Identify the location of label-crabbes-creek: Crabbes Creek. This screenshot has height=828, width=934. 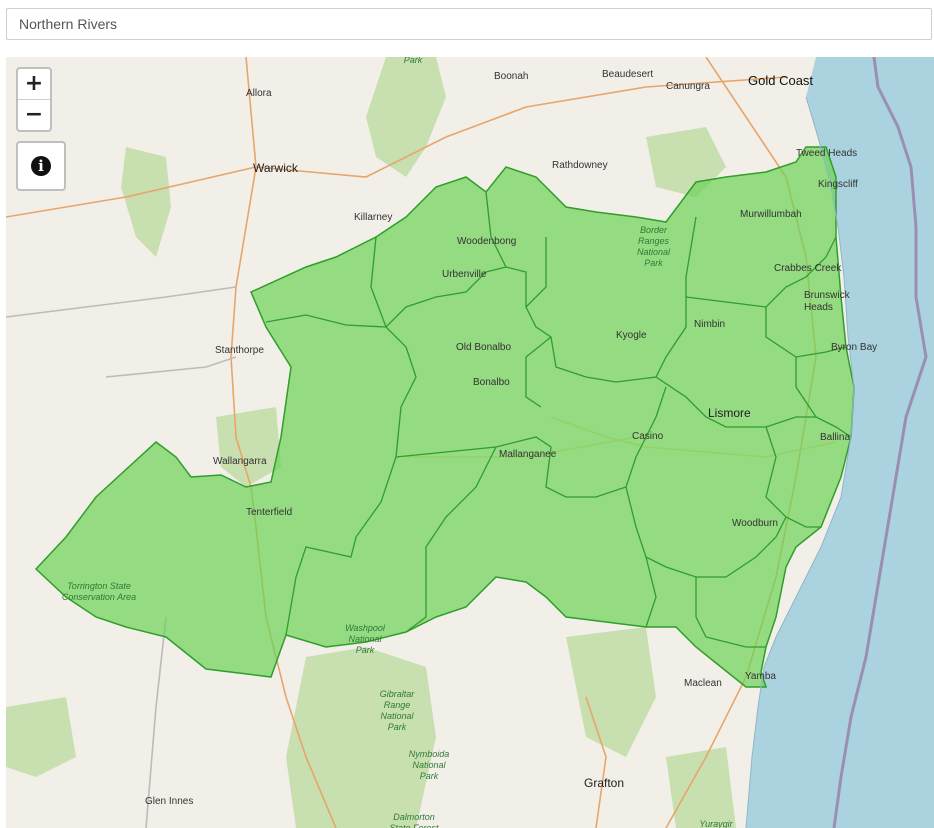
(808, 268).